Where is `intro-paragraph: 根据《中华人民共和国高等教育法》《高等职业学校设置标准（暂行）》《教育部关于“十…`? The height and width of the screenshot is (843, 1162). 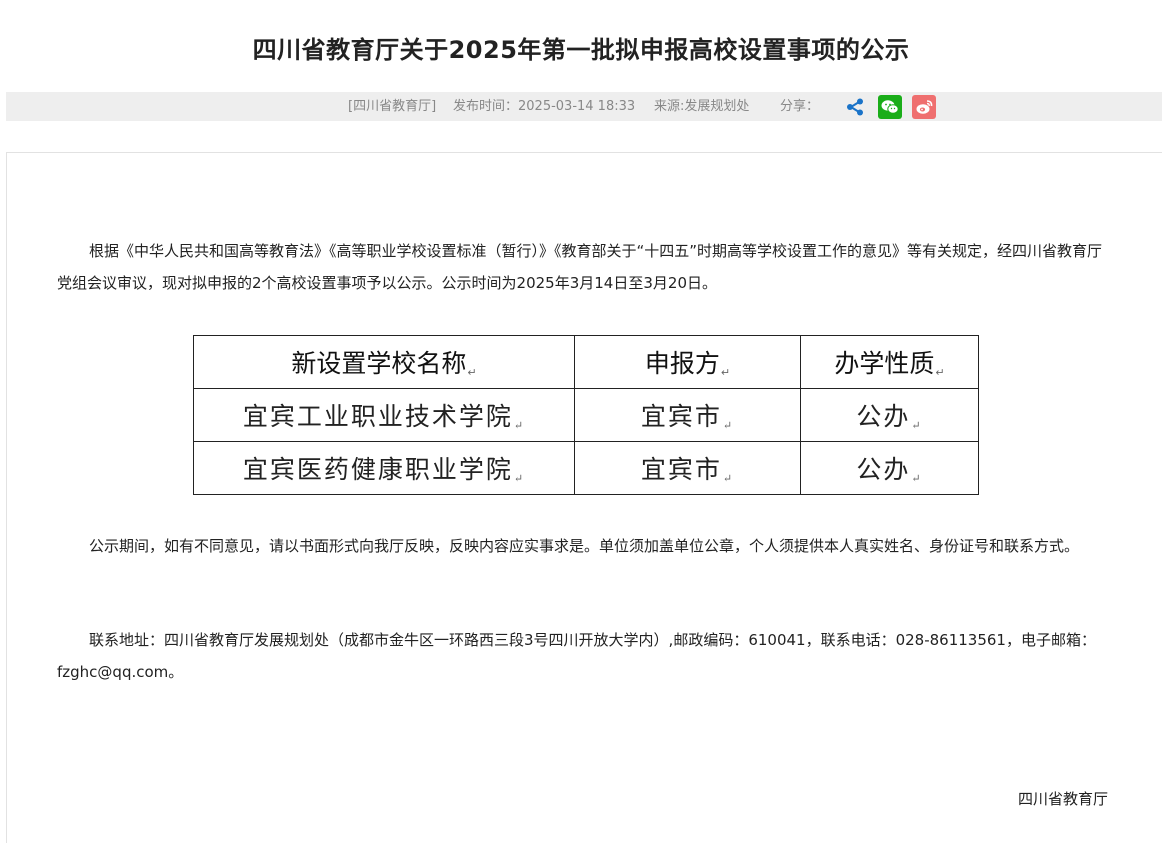 intro-paragraph: 根据《中华人民共和国高等教育法》《高等职业学校设置标准（暂行）》《教育部关于“十… is located at coordinates (580, 267).